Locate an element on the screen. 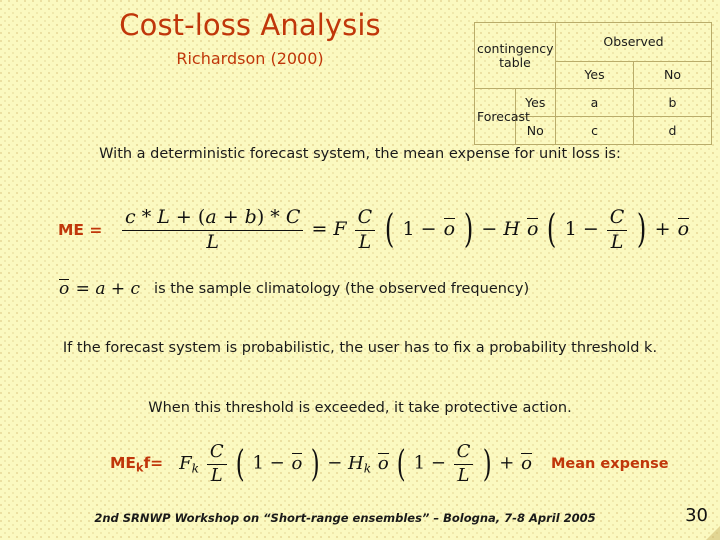  plus-sign-2: + is located at coordinates (507, 463).